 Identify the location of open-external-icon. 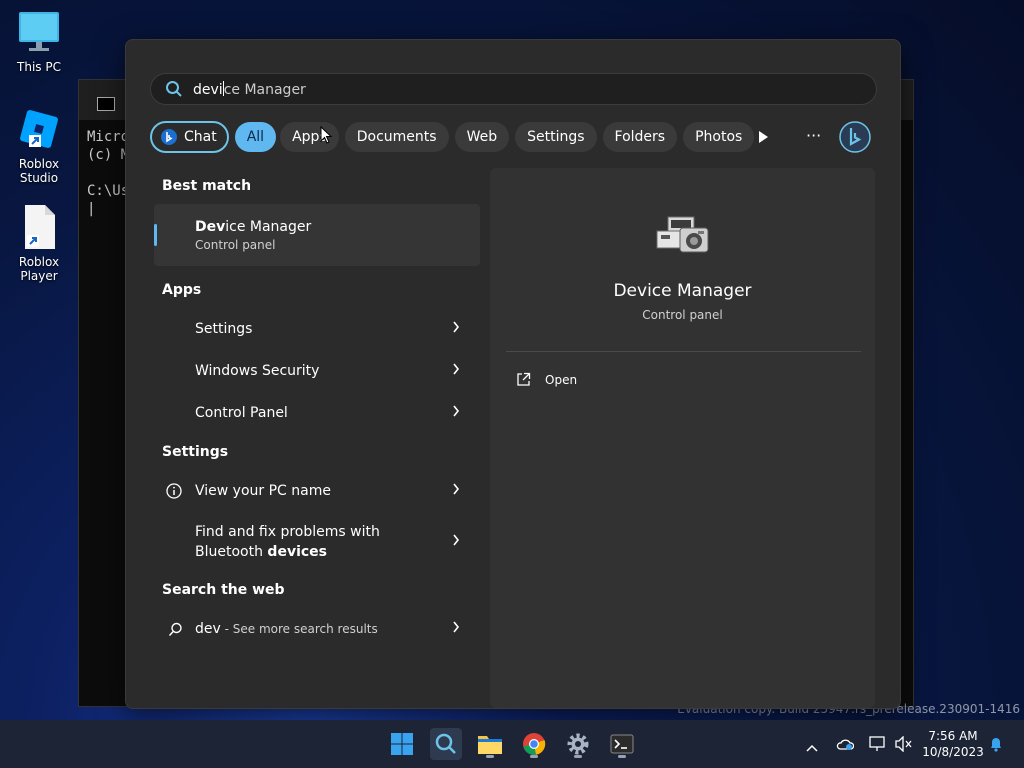
(523, 379).